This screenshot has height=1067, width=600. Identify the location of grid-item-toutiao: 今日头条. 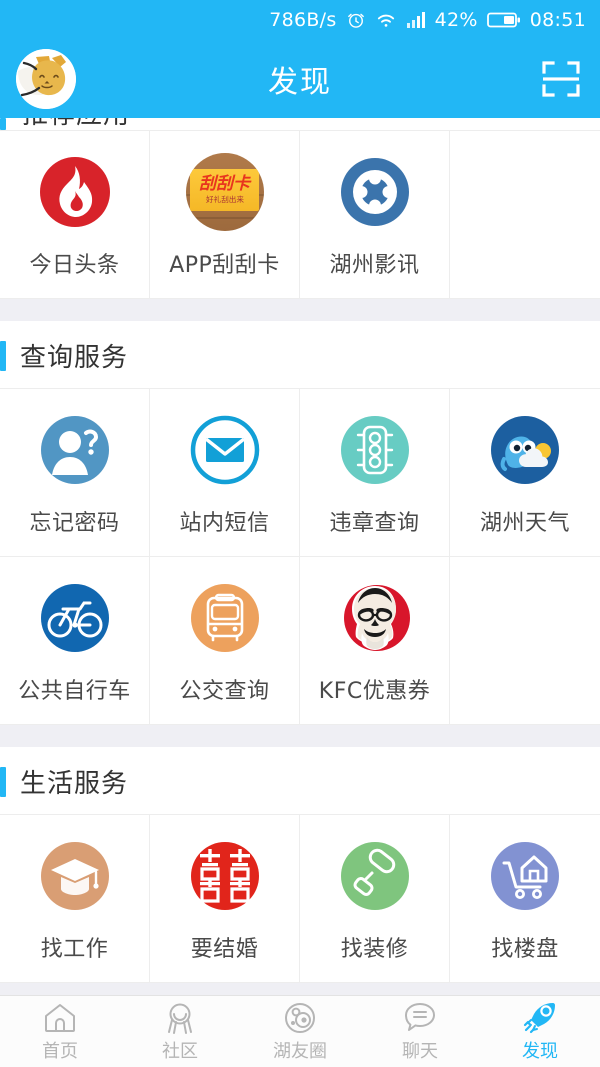
(75, 215).